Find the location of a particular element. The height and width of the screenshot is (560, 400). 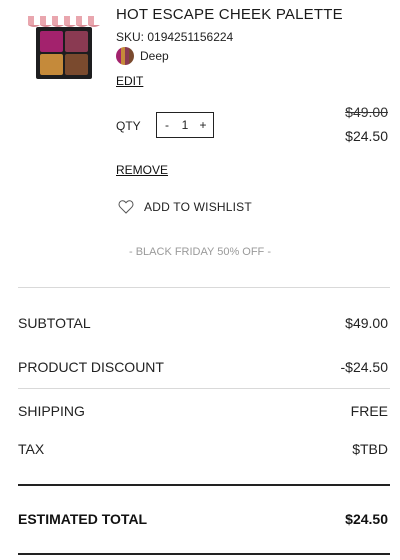

subtotal-label: SUBTOTAL is located at coordinates (54, 323).